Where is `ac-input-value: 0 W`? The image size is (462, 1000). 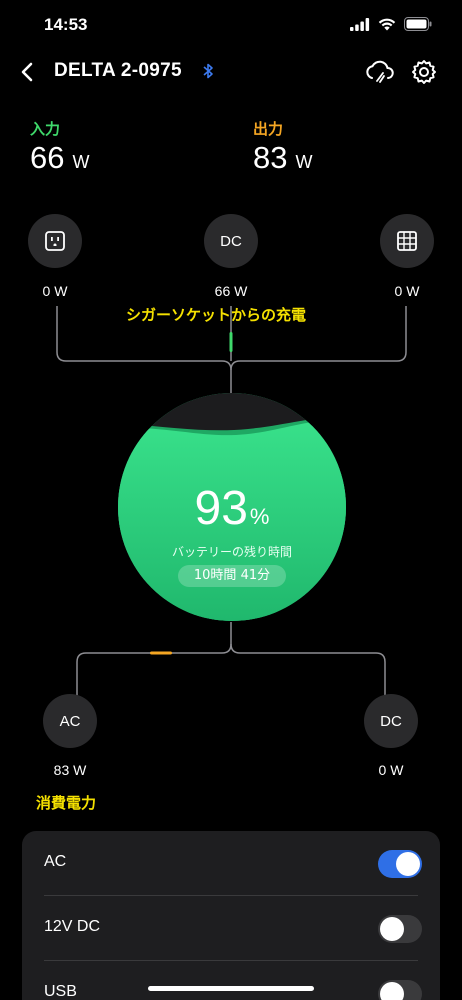 ac-input-value: 0 W is located at coordinates (55, 291).